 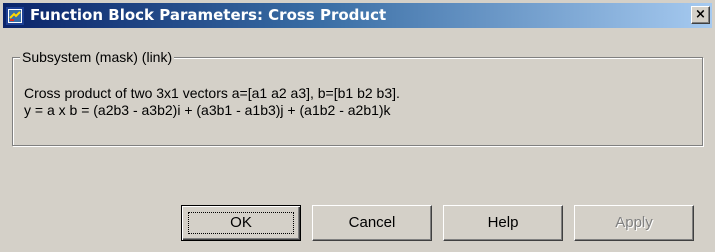 What do you see at coordinates (208, 15) in the screenshot?
I see `window-title: Function Block Parameters: Cross Product` at bounding box center [208, 15].